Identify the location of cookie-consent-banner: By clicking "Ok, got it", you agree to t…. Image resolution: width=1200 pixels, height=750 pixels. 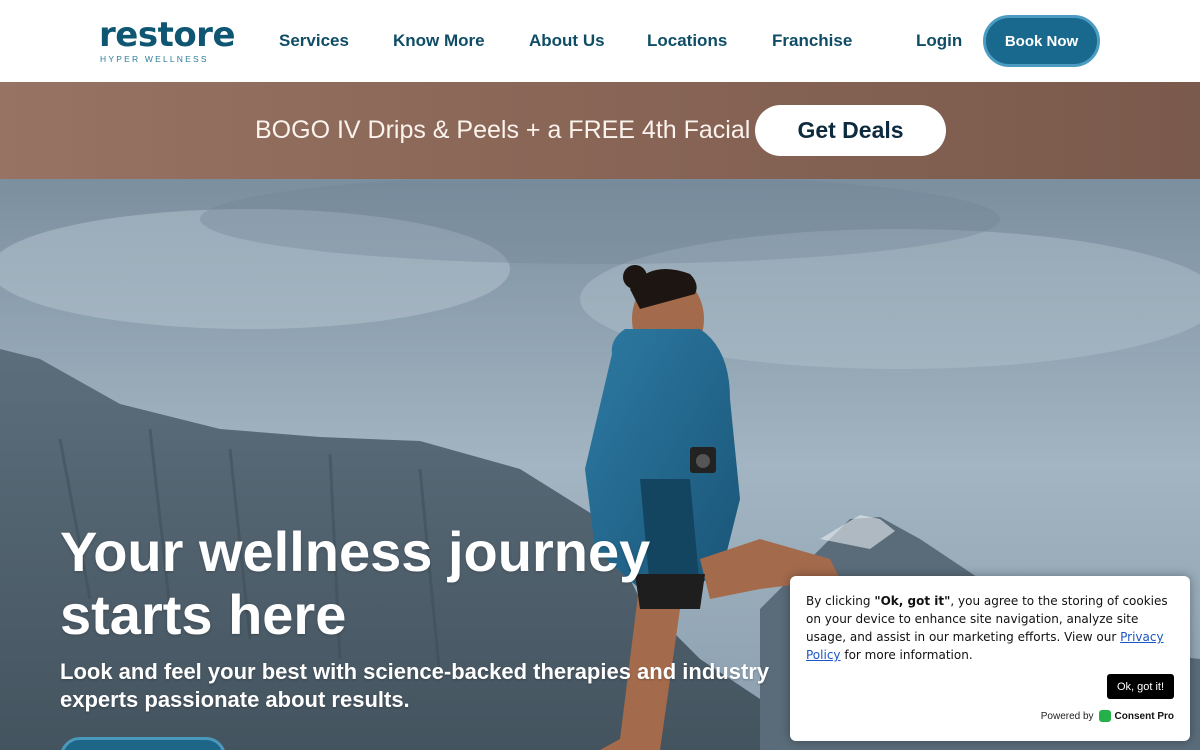
(990, 658).